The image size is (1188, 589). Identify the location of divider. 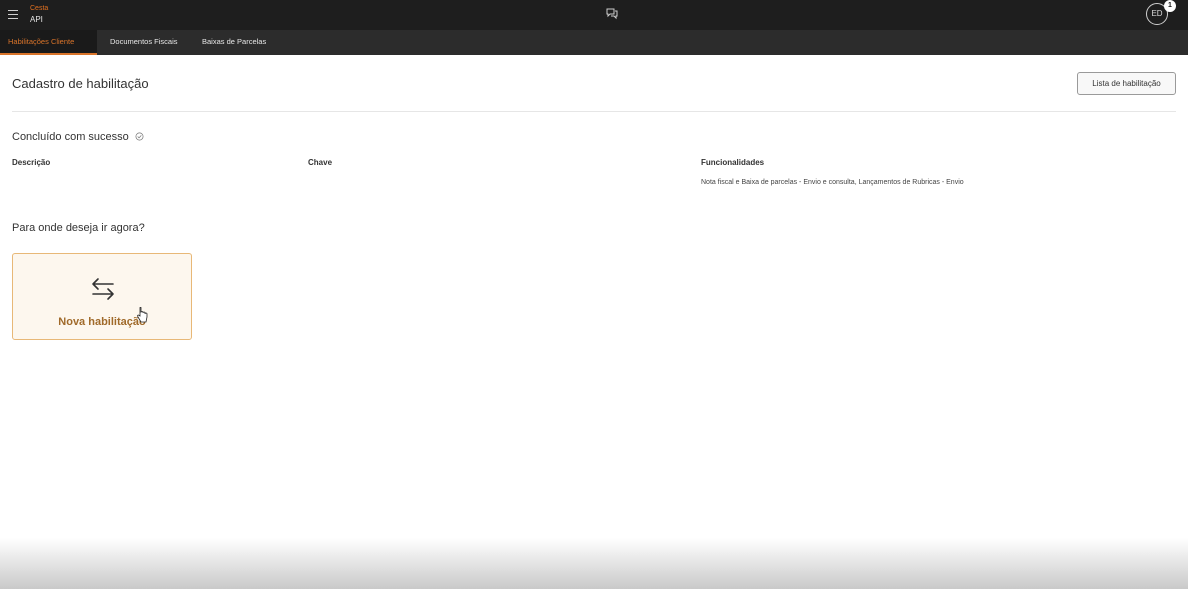
(594, 111).